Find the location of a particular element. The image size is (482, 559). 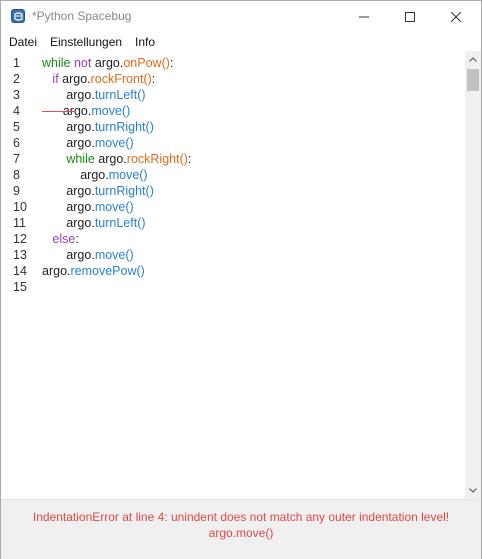

maximize-icon is located at coordinates (410, 16).